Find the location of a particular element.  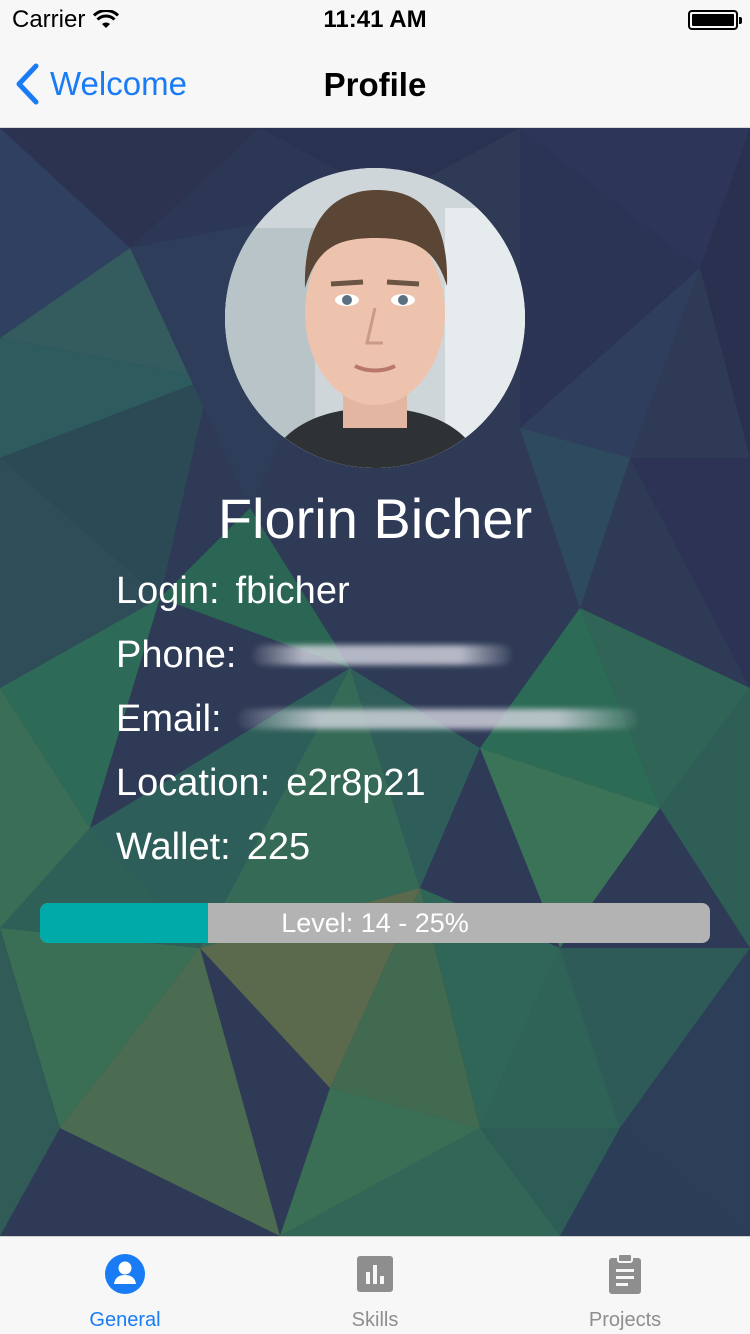

login-row: Login: fbicher is located at coordinates (233, 591).